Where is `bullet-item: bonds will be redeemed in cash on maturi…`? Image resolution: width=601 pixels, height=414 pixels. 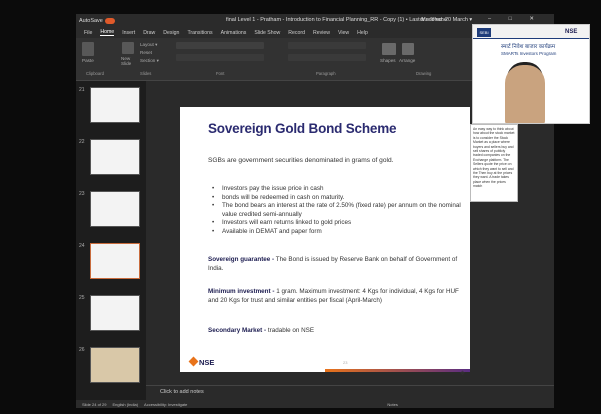 bullet-item: bonds will be redeemed in cash on maturi… is located at coordinates (337, 198).